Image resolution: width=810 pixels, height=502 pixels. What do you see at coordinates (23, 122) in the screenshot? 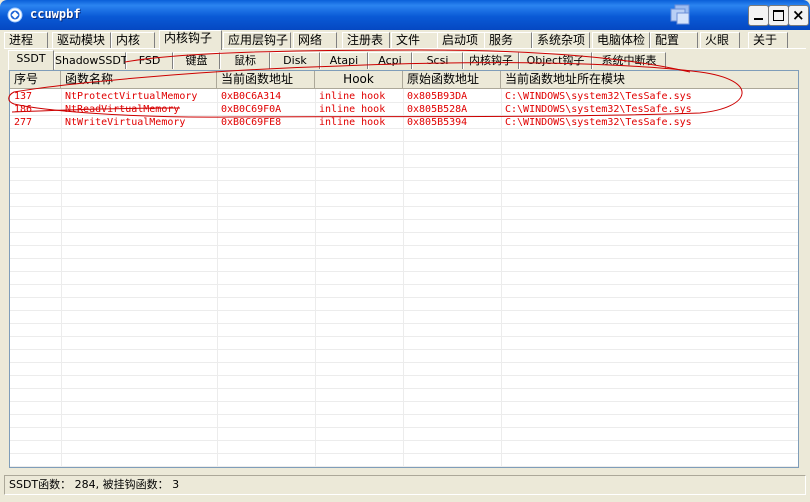
I see `index-cell: 277` at bounding box center [23, 122].